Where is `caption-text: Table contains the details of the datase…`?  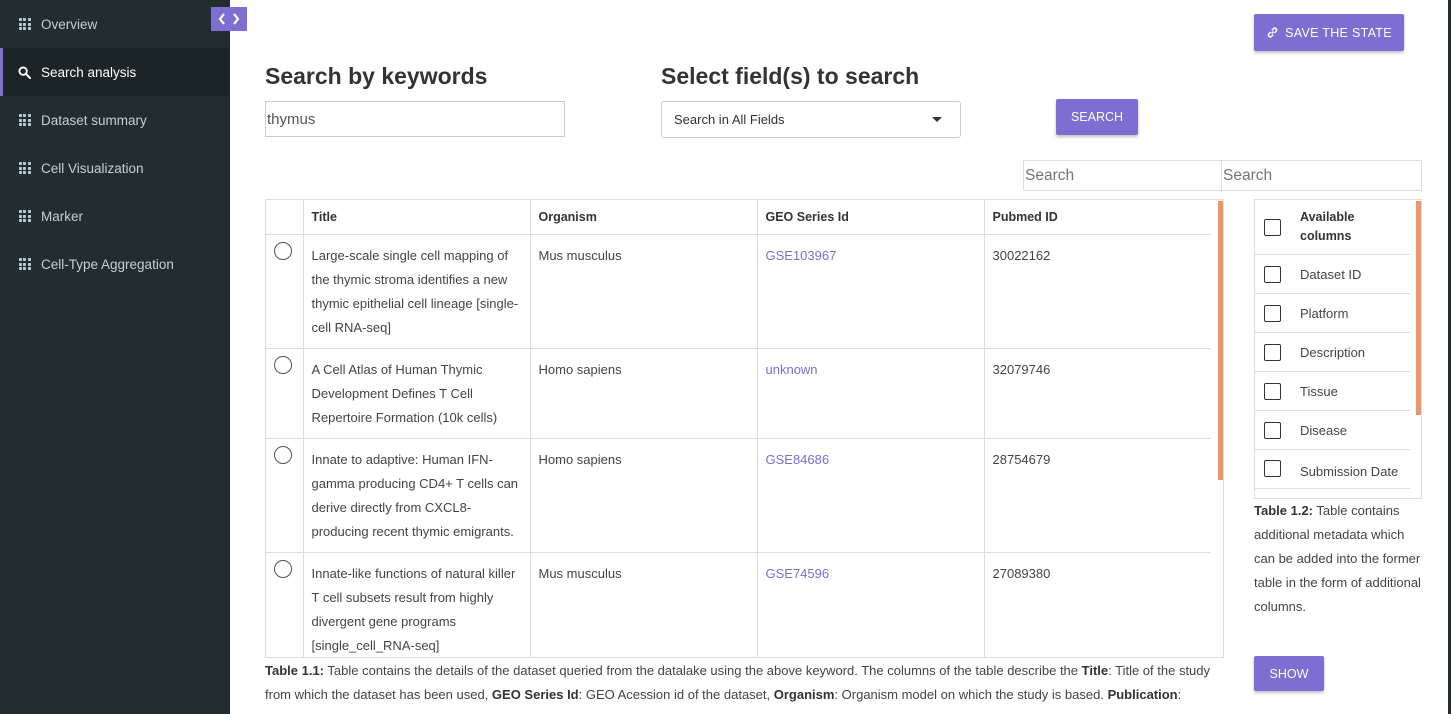 caption-text: Table contains the details of the datase… is located at coordinates (703, 670).